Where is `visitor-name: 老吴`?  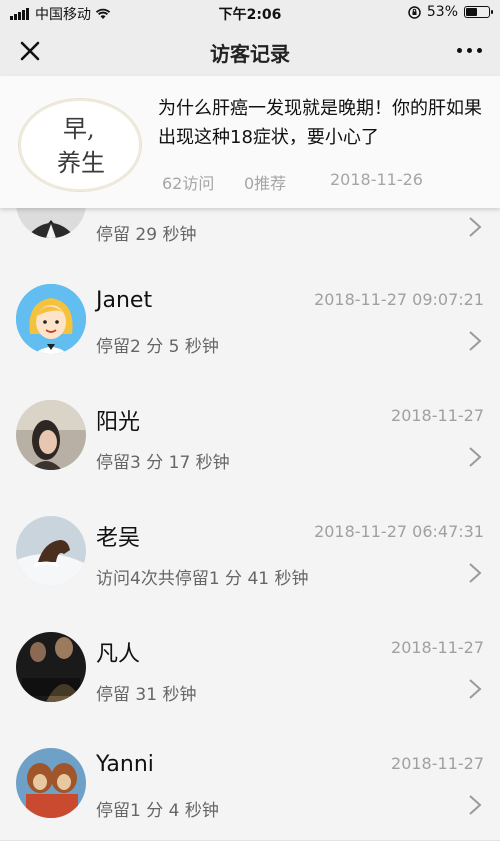
visitor-name: 老吴 is located at coordinates (118, 538).